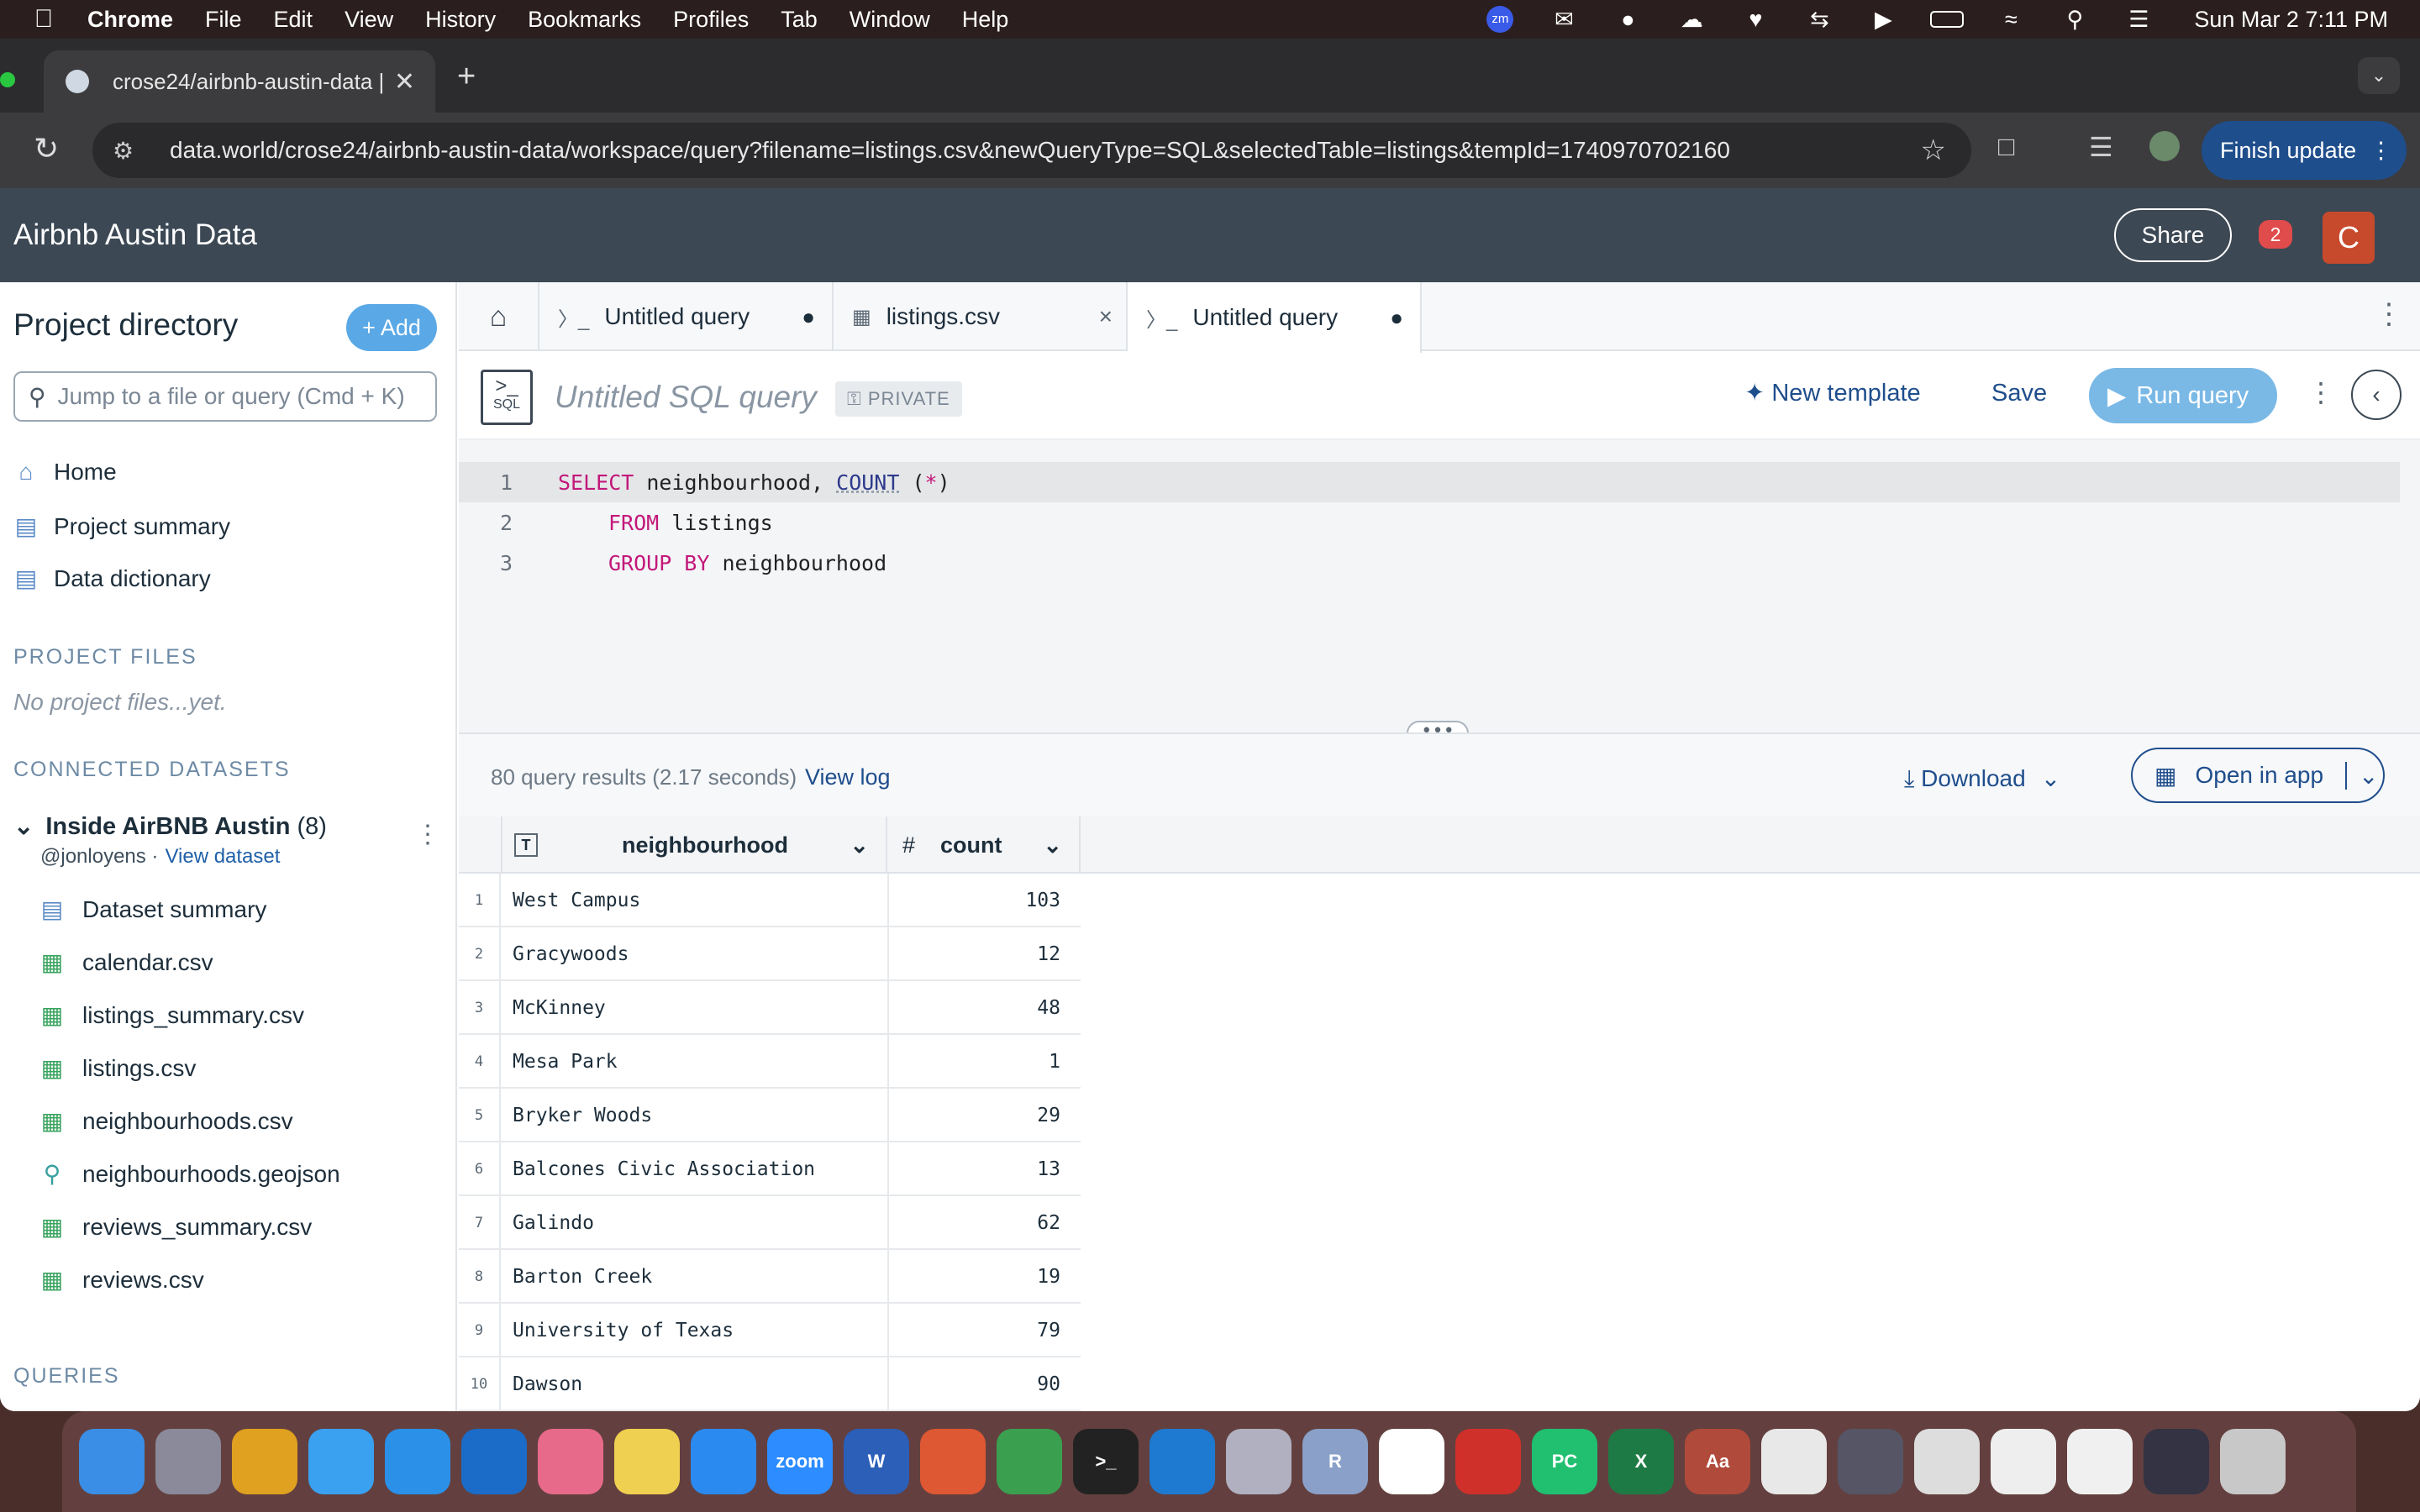 Image resolution: width=2420 pixels, height=1512 pixels. What do you see at coordinates (46, 148) in the screenshot?
I see `reload-icon: ↻` at bounding box center [46, 148].